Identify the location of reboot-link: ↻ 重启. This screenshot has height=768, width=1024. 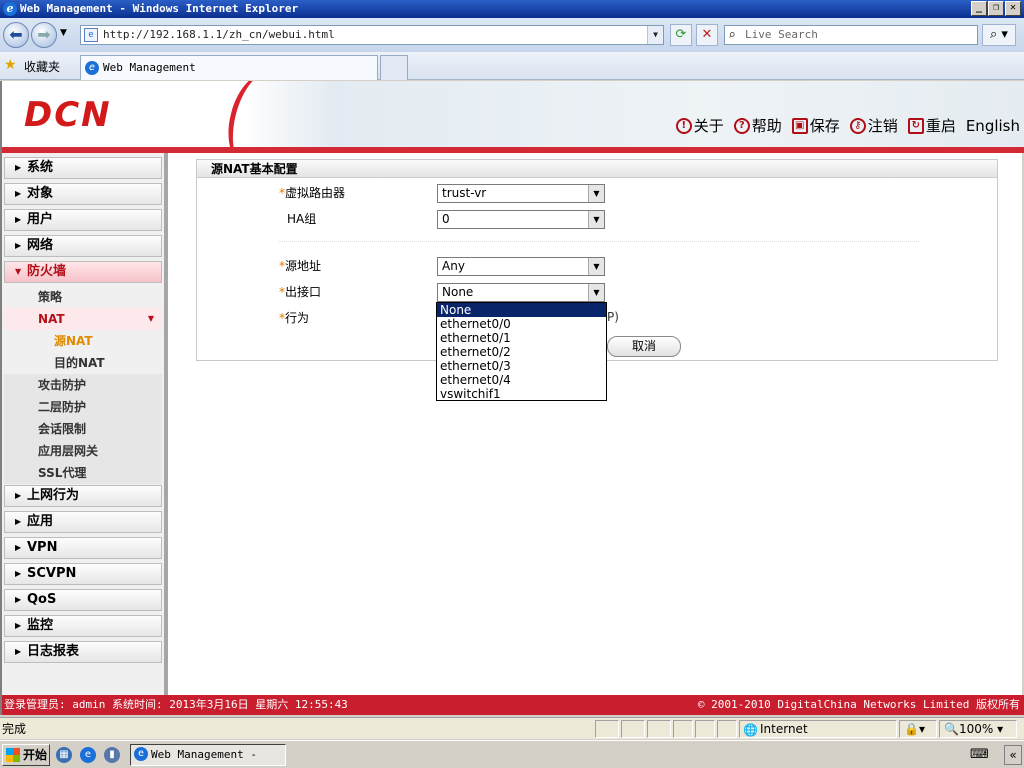
(931, 125).